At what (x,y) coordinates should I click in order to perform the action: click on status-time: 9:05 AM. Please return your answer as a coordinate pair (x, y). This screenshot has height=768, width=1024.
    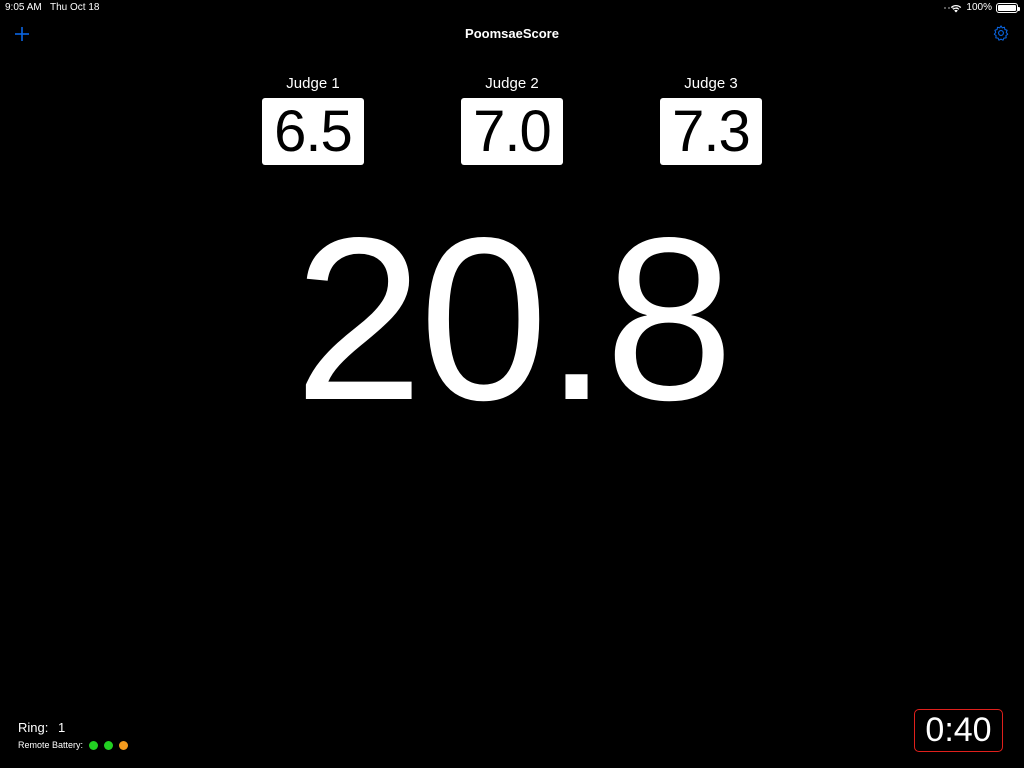
    Looking at the image, I should click on (23, 7).